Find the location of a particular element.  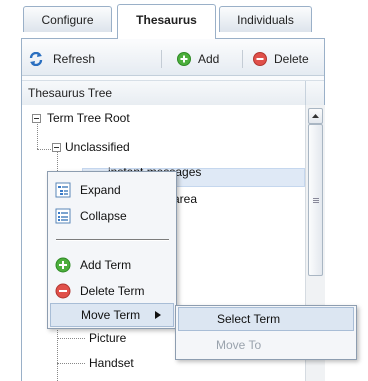

refresh-label: Refresh is located at coordinates (74, 58).